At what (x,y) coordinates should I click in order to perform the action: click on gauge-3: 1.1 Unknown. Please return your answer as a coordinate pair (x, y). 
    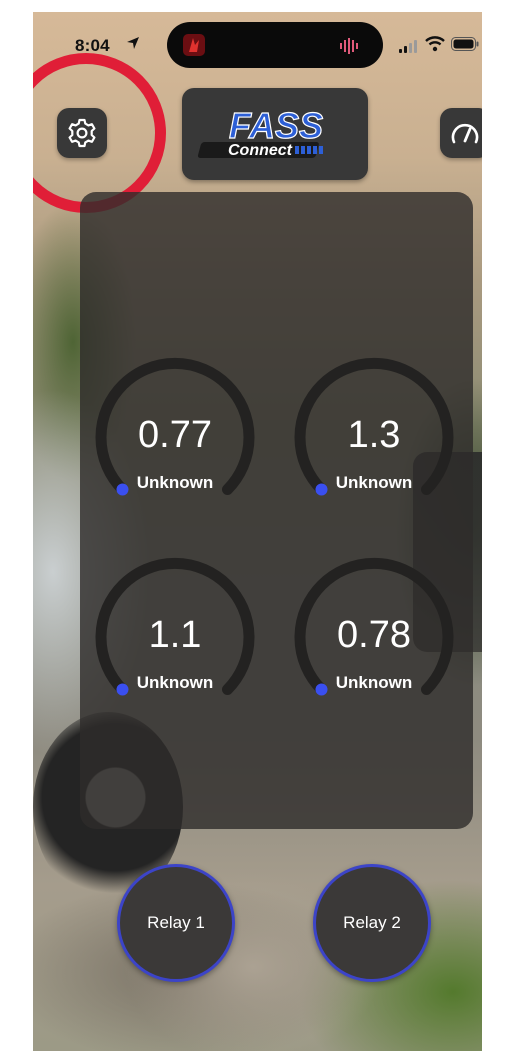
    Looking at the image, I should click on (175, 637).